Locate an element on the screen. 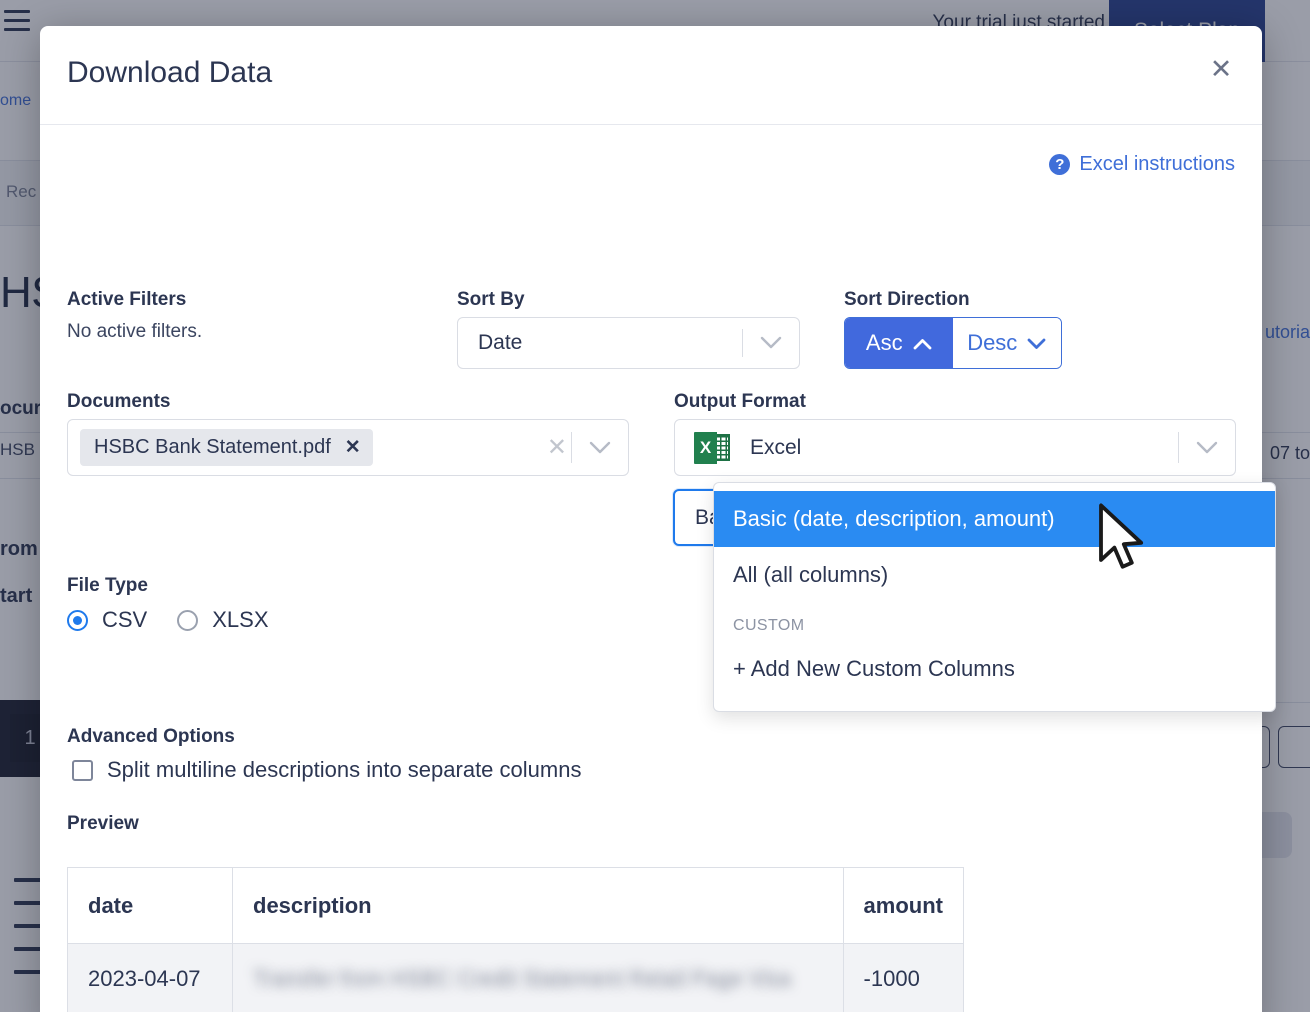 The width and height of the screenshot is (1310, 1012). output-format-label: Output Format is located at coordinates (740, 401).